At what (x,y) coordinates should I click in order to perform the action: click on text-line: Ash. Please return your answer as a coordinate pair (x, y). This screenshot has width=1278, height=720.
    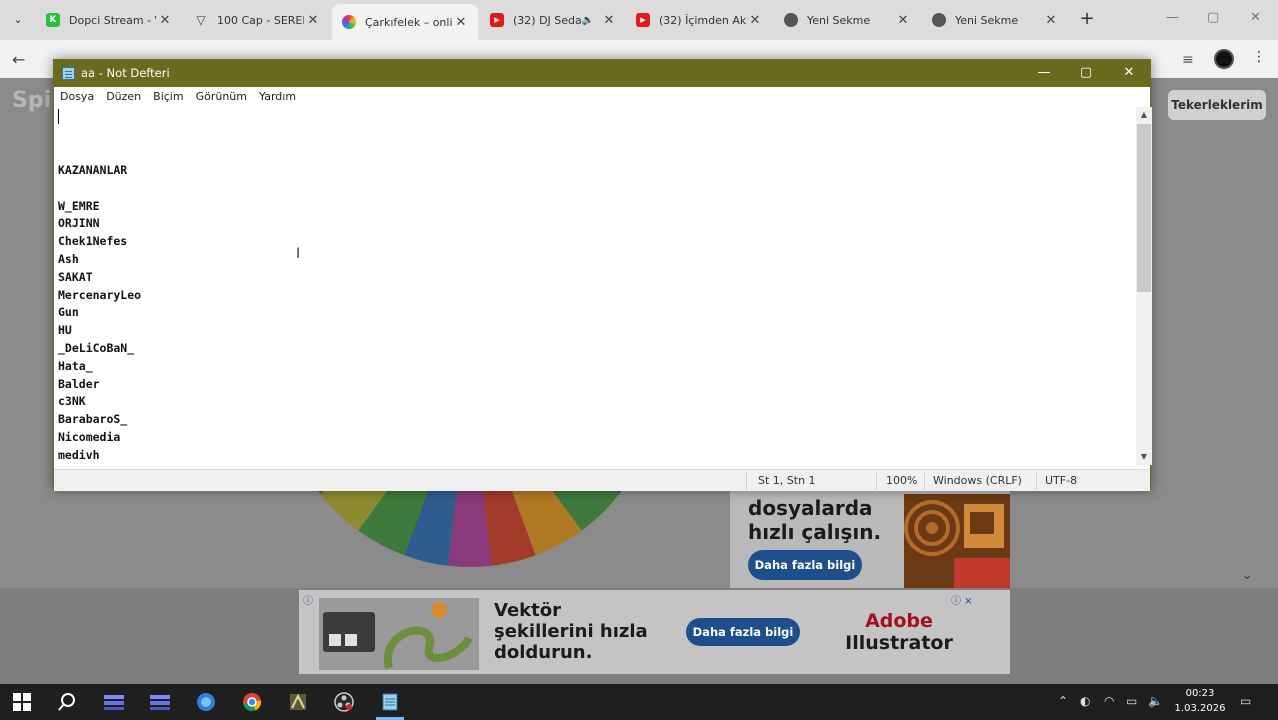
    Looking at the image, I should click on (68, 258).